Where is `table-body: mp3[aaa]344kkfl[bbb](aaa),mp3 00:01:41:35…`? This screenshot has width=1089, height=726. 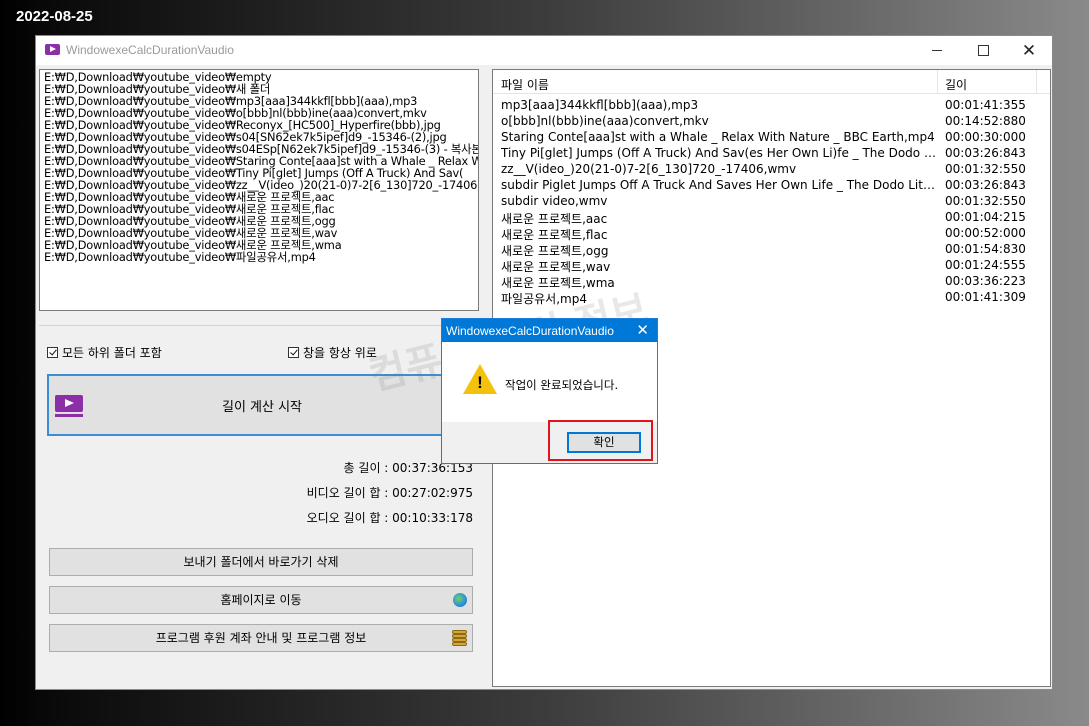
table-body: mp3[aaa]344kkfl[bbb](aaa),mp3 00:01:41:35… is located at coordinates (771, 200).